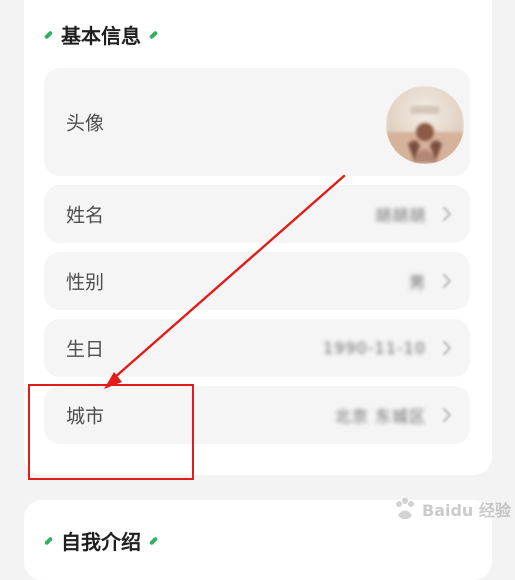 This screenshot has width=515, height=580. Describe the element at coordinates (400, 215) in the screenshot. I see `name-value: 胡胡胡` at that location.